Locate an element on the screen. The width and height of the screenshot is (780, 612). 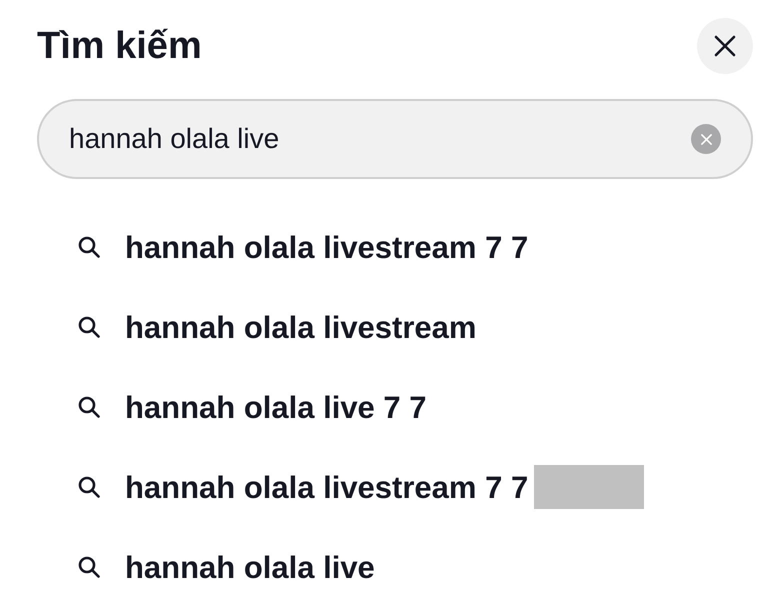
suggestion-item: hannah olala live 7 7 is located at coordinates (390, 407).